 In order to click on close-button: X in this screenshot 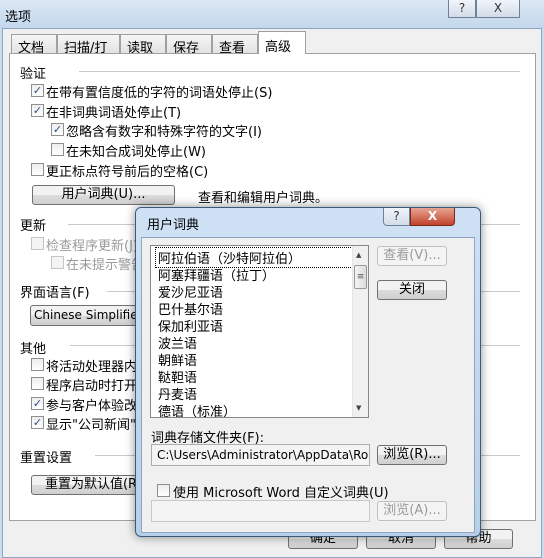, I will do `click(498, 9)`.